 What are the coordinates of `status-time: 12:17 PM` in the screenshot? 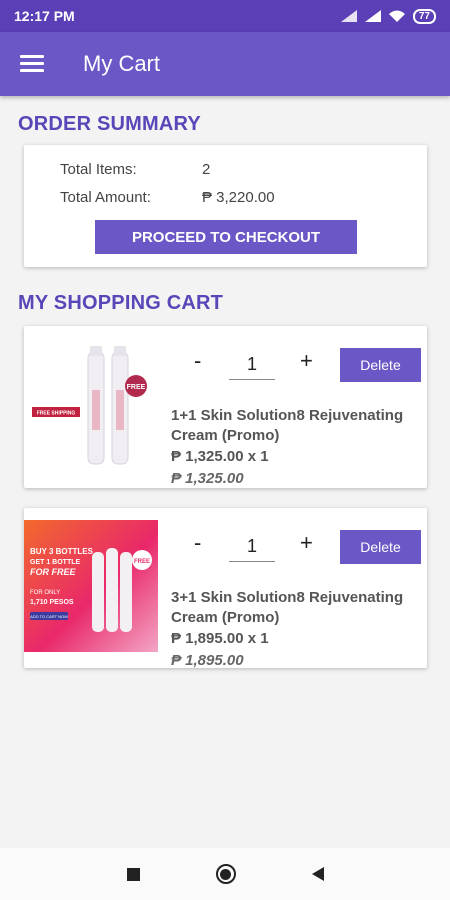 It's located at (44, 16).